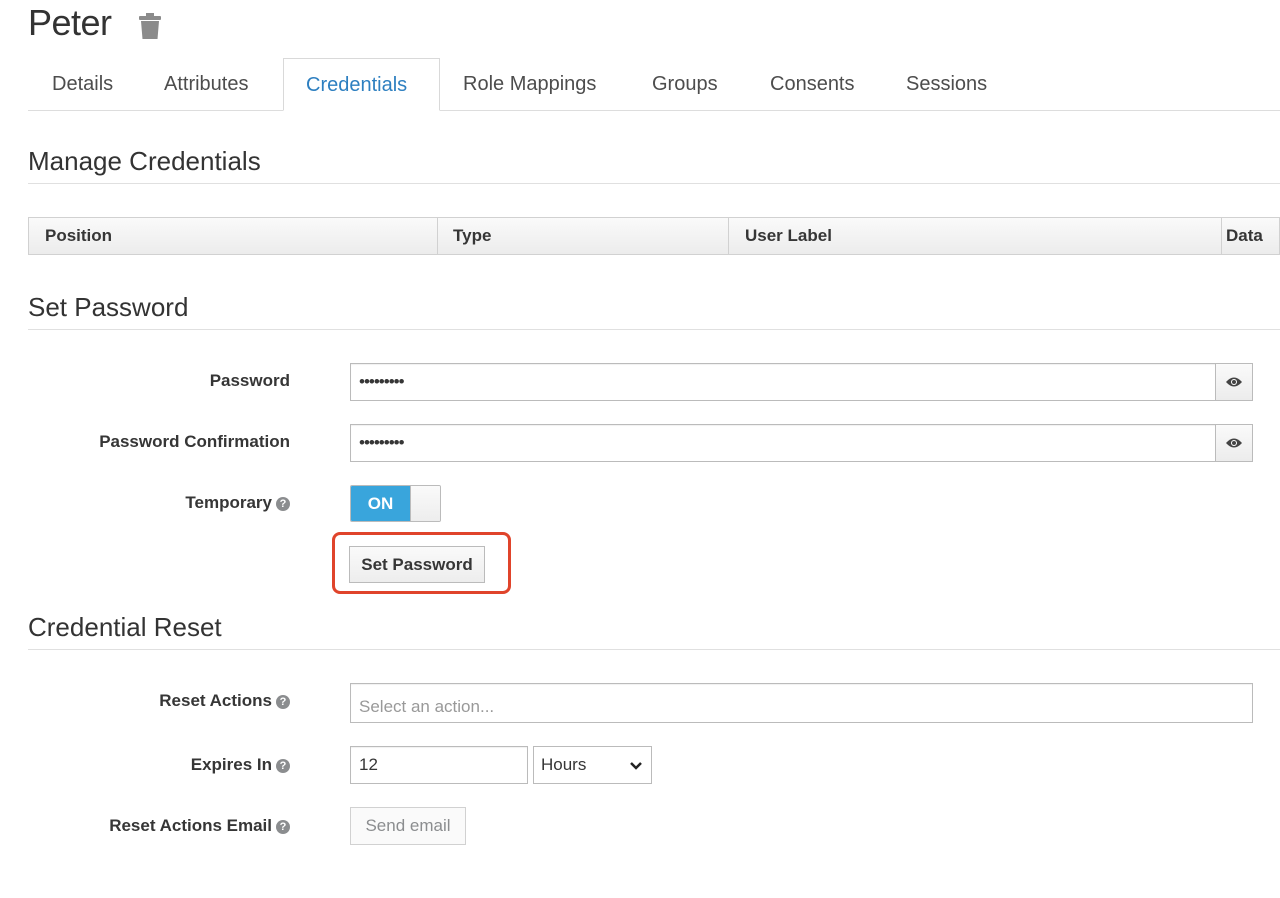 This screenshot has height=898, width=1280. Describe the element at coordinates (82, 84) in the screenshot. I see `tab-details: Details` at that location.